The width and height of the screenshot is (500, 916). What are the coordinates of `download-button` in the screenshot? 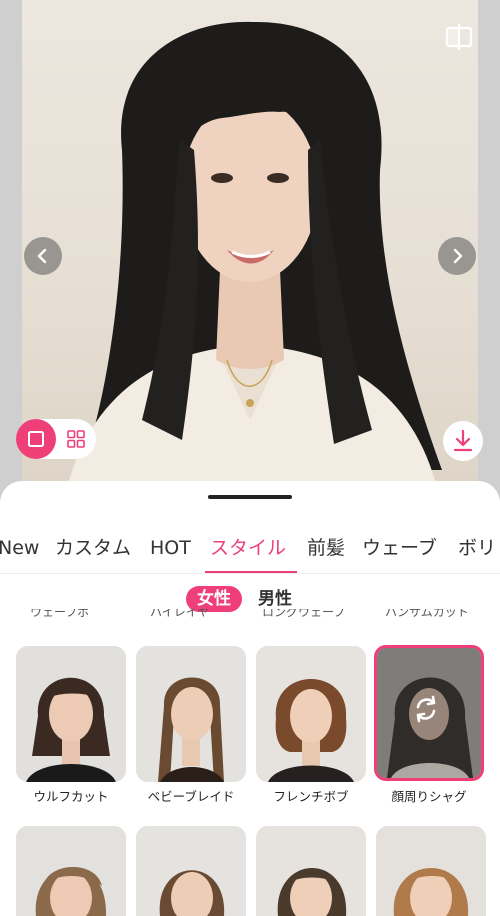 It's located at (463, 441).